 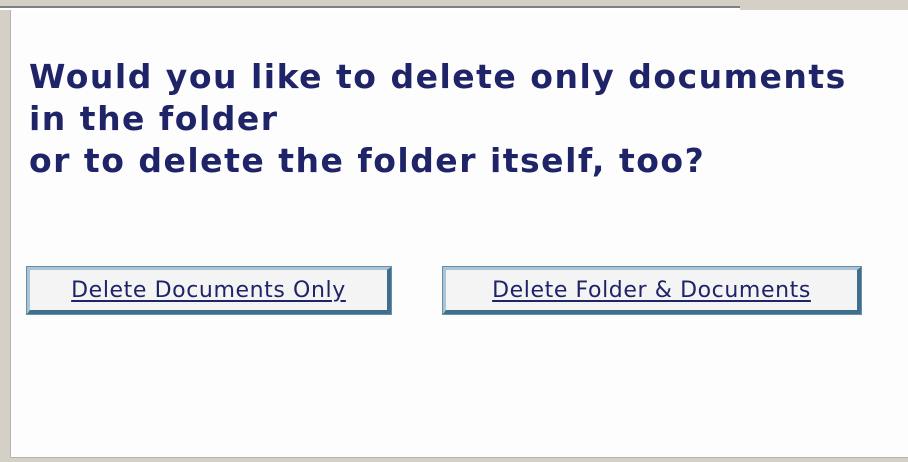 What do you see at coordinates (652, 290) in the screenshot?
I see `delete-folder-and-documents-button: Delete Folder & Documents` at bounding box center [652, 290].